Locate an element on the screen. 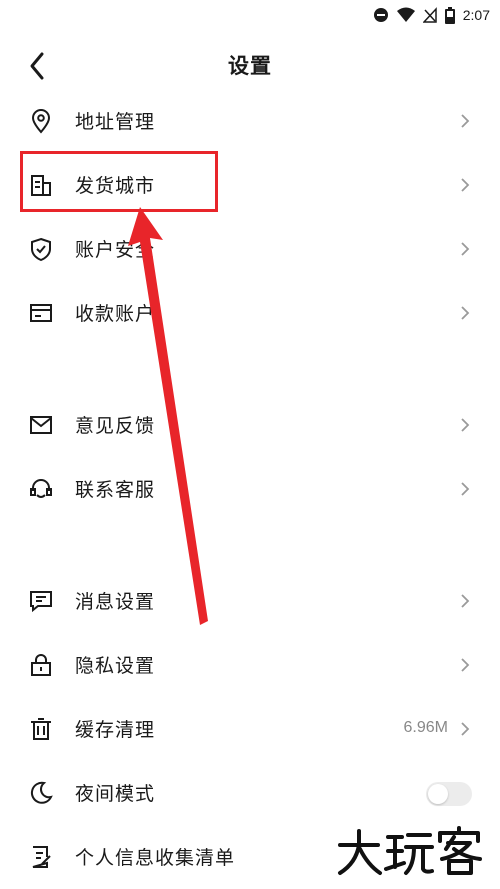 This screenshot has height=889, width=500. settings-row-feedback: 意见反馈 is located at coordinates (250, 425).